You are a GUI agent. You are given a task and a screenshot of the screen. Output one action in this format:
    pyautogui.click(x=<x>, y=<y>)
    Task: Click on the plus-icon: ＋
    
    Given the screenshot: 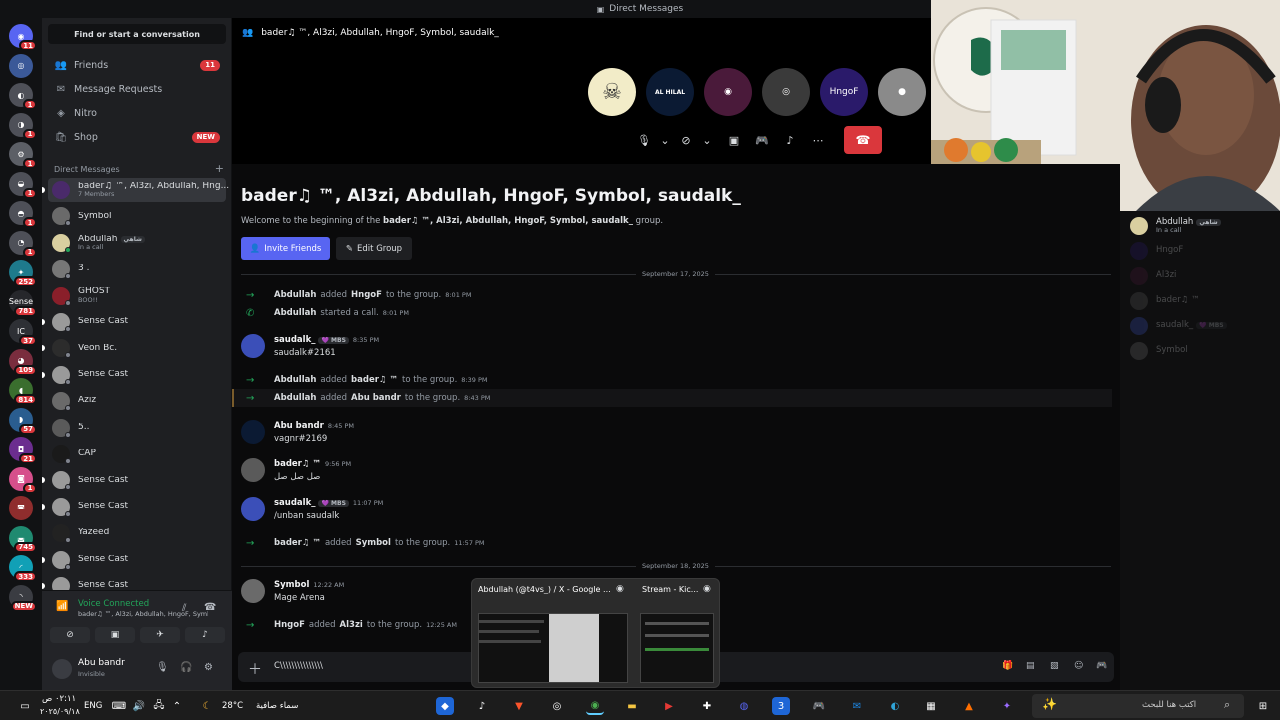 What is the action you would take?
    pyautogui.click(x=255, y=669)
    